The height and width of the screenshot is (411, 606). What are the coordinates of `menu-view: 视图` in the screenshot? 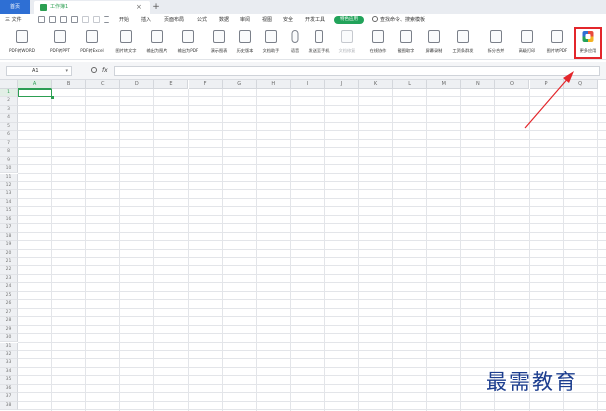 It's located at (267, 20).